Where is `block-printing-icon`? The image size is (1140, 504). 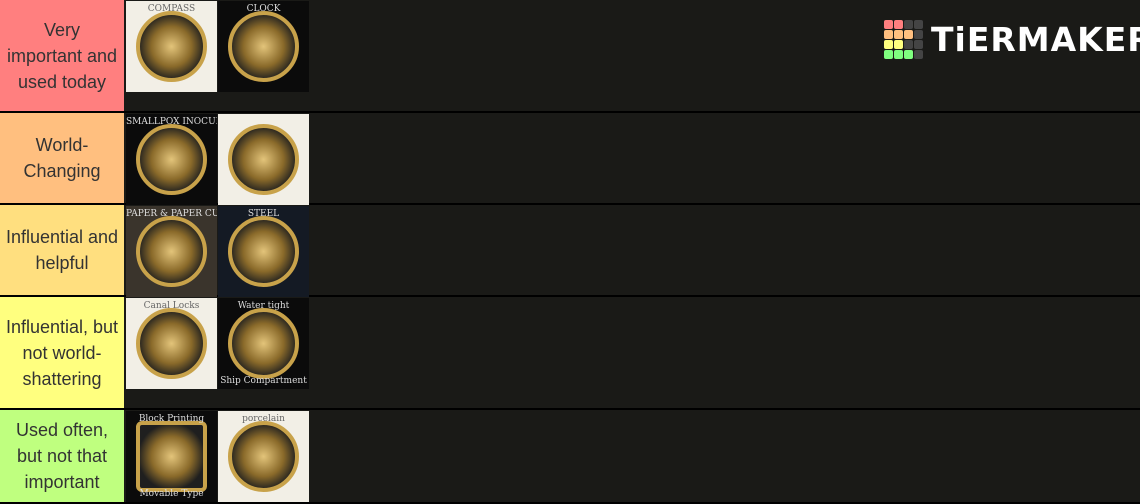 block-printing-icon is located at coordinates (171, 456).